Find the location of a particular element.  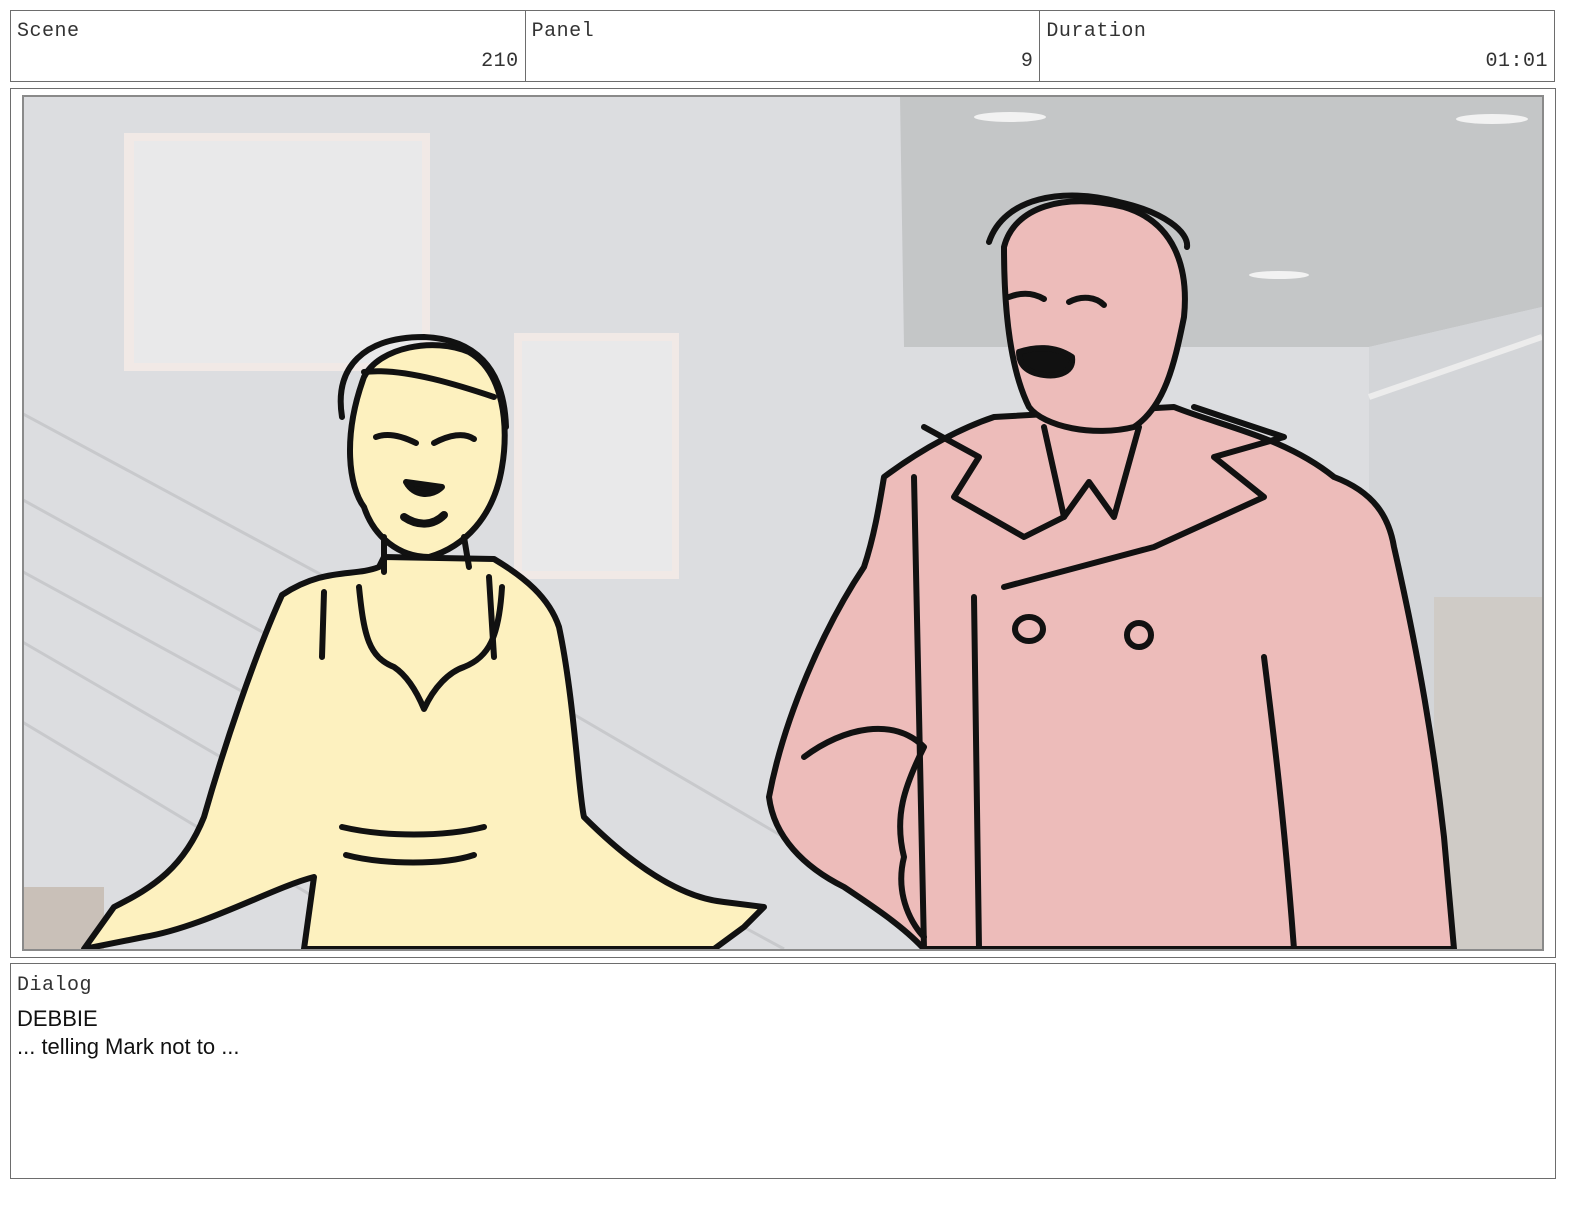

dialog-label: Dialog is located at coordinates (55, 985).